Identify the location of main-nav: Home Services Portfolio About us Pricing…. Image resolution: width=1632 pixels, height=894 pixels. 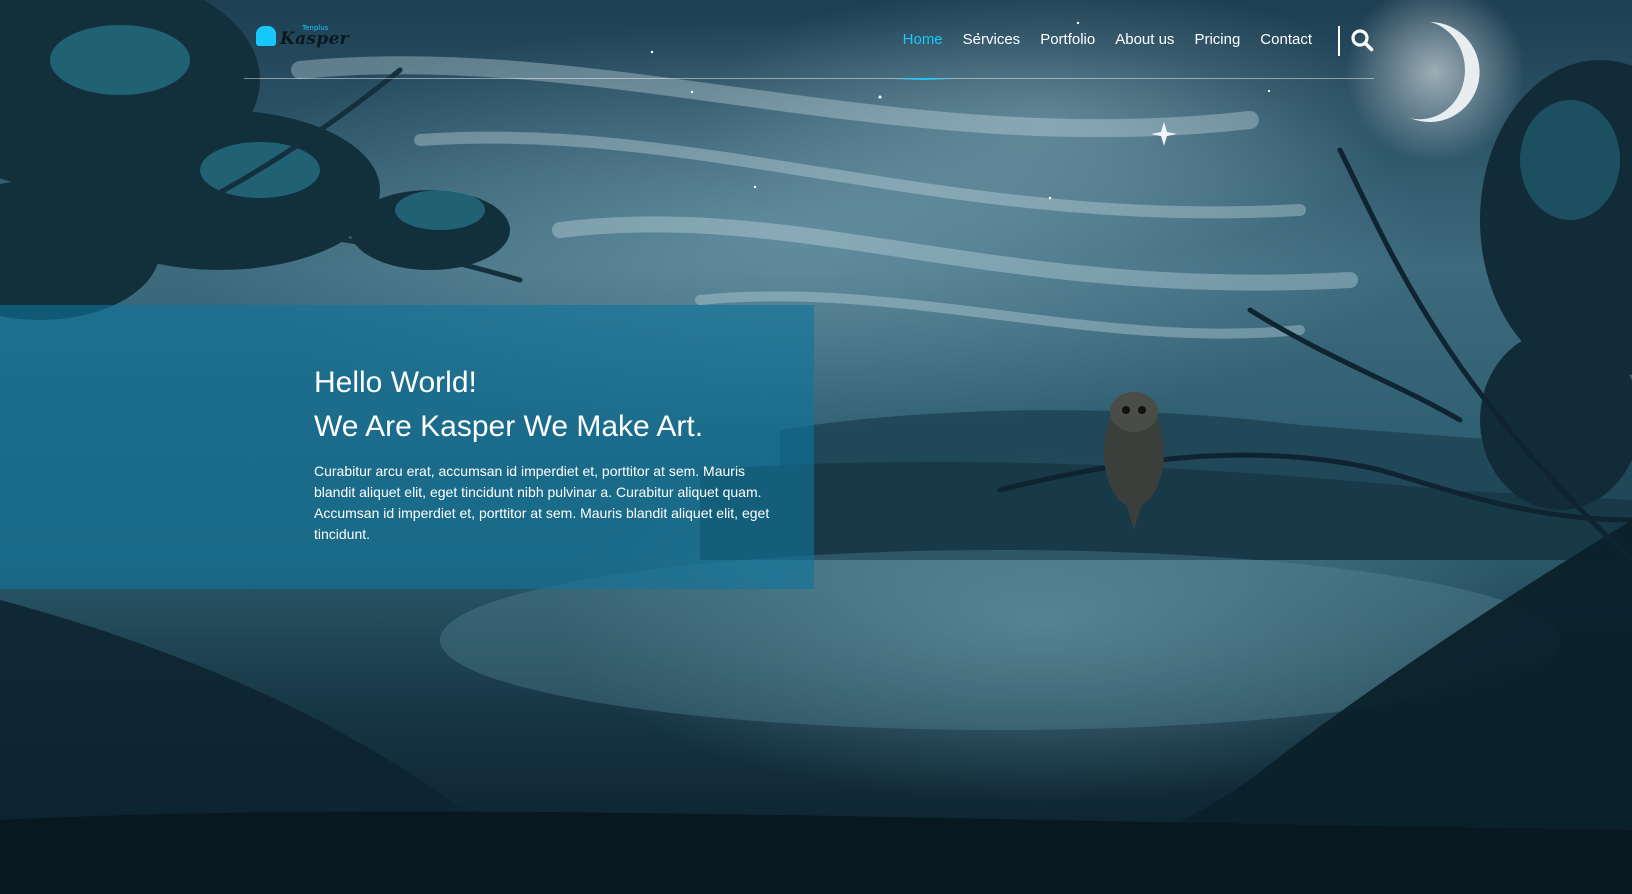
(1097, 40).